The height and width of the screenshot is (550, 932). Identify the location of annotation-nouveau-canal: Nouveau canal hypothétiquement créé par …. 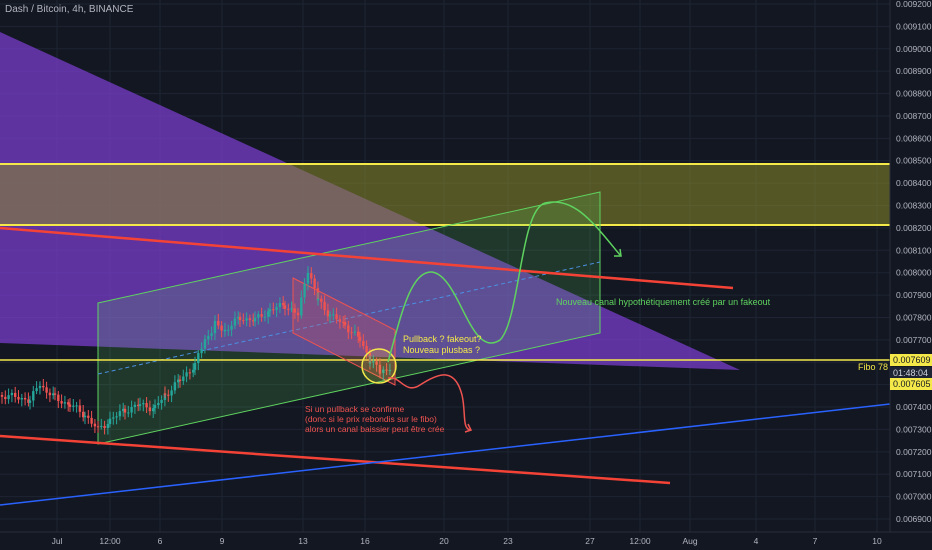
(663, 302).